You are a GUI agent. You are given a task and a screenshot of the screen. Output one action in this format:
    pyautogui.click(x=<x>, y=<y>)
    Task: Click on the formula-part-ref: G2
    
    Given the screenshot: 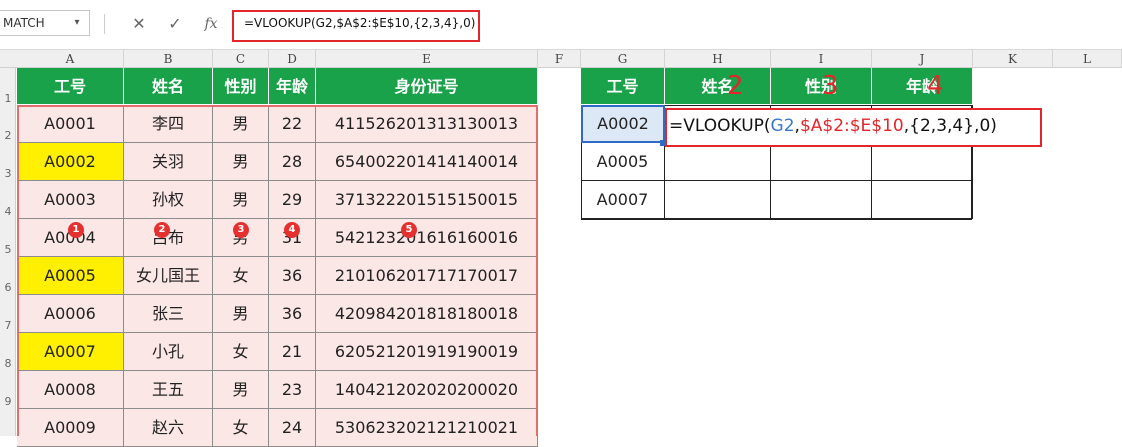 What is the action you would take?
    pyautogui.click(x=782, y=126)
    